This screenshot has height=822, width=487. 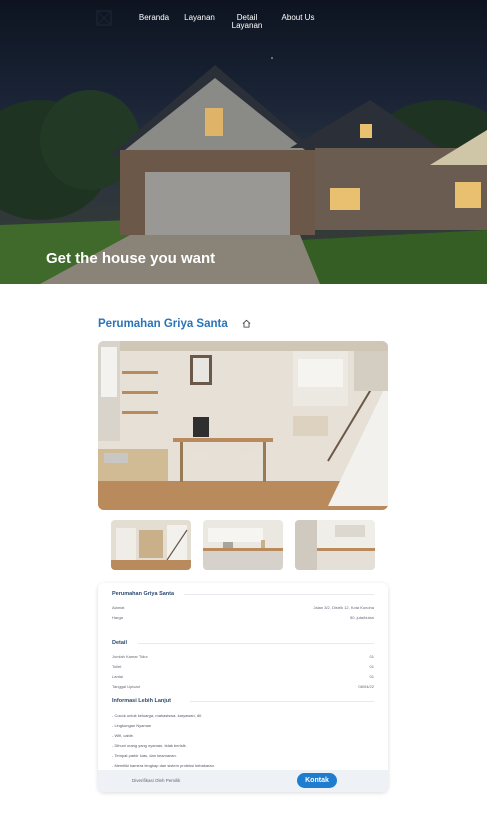 What do you see at coordinates (361, 617) in the screenshot?
I see `price-value: 50. juta/bulan` at bounding box center [361, 617].